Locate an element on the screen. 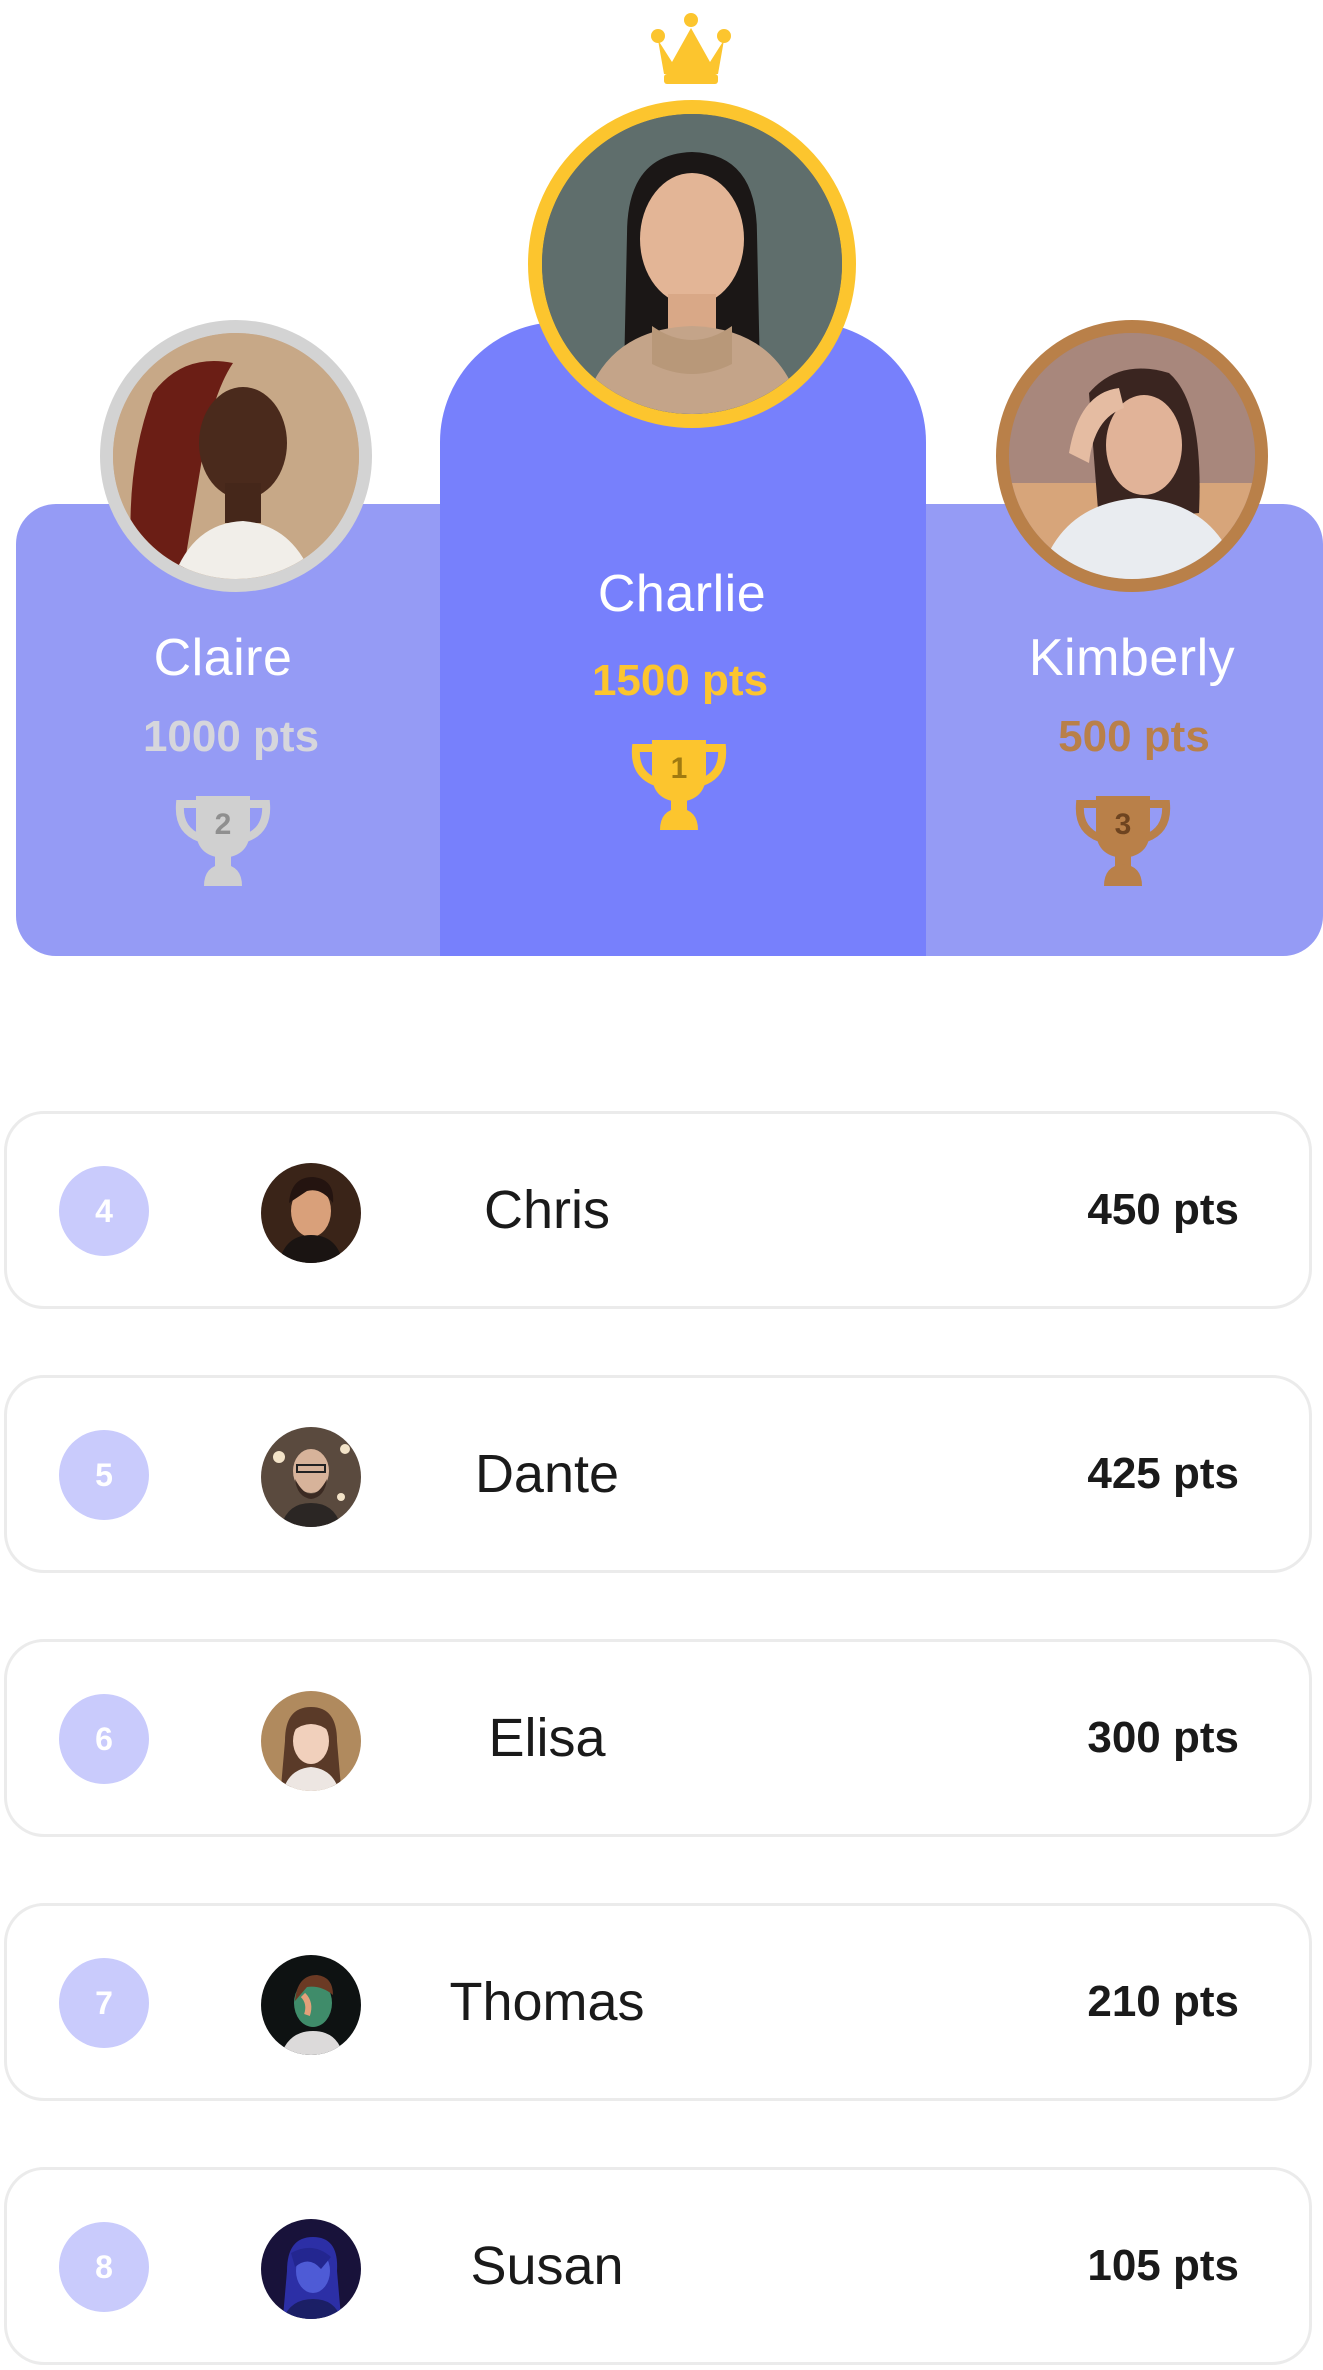 The height and width of the screenshot is (2370, 1323). player-name: Thomas is located at coordinates (547, 2002).